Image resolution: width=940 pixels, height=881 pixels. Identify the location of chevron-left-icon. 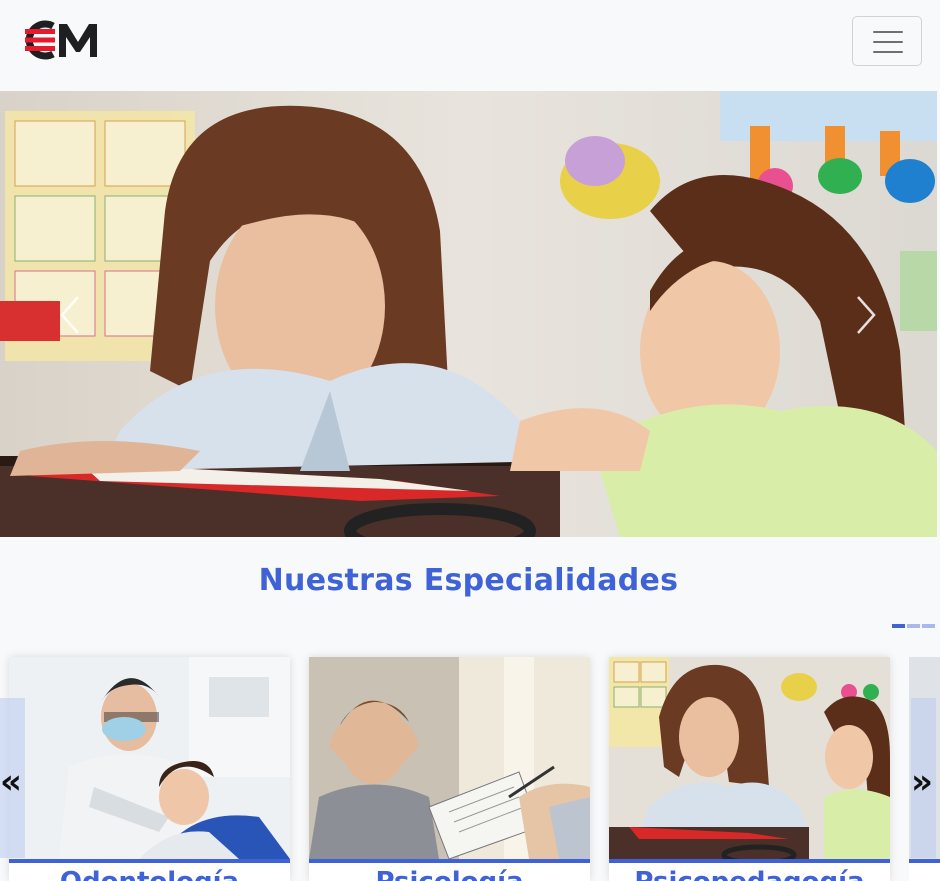
(69, 315).